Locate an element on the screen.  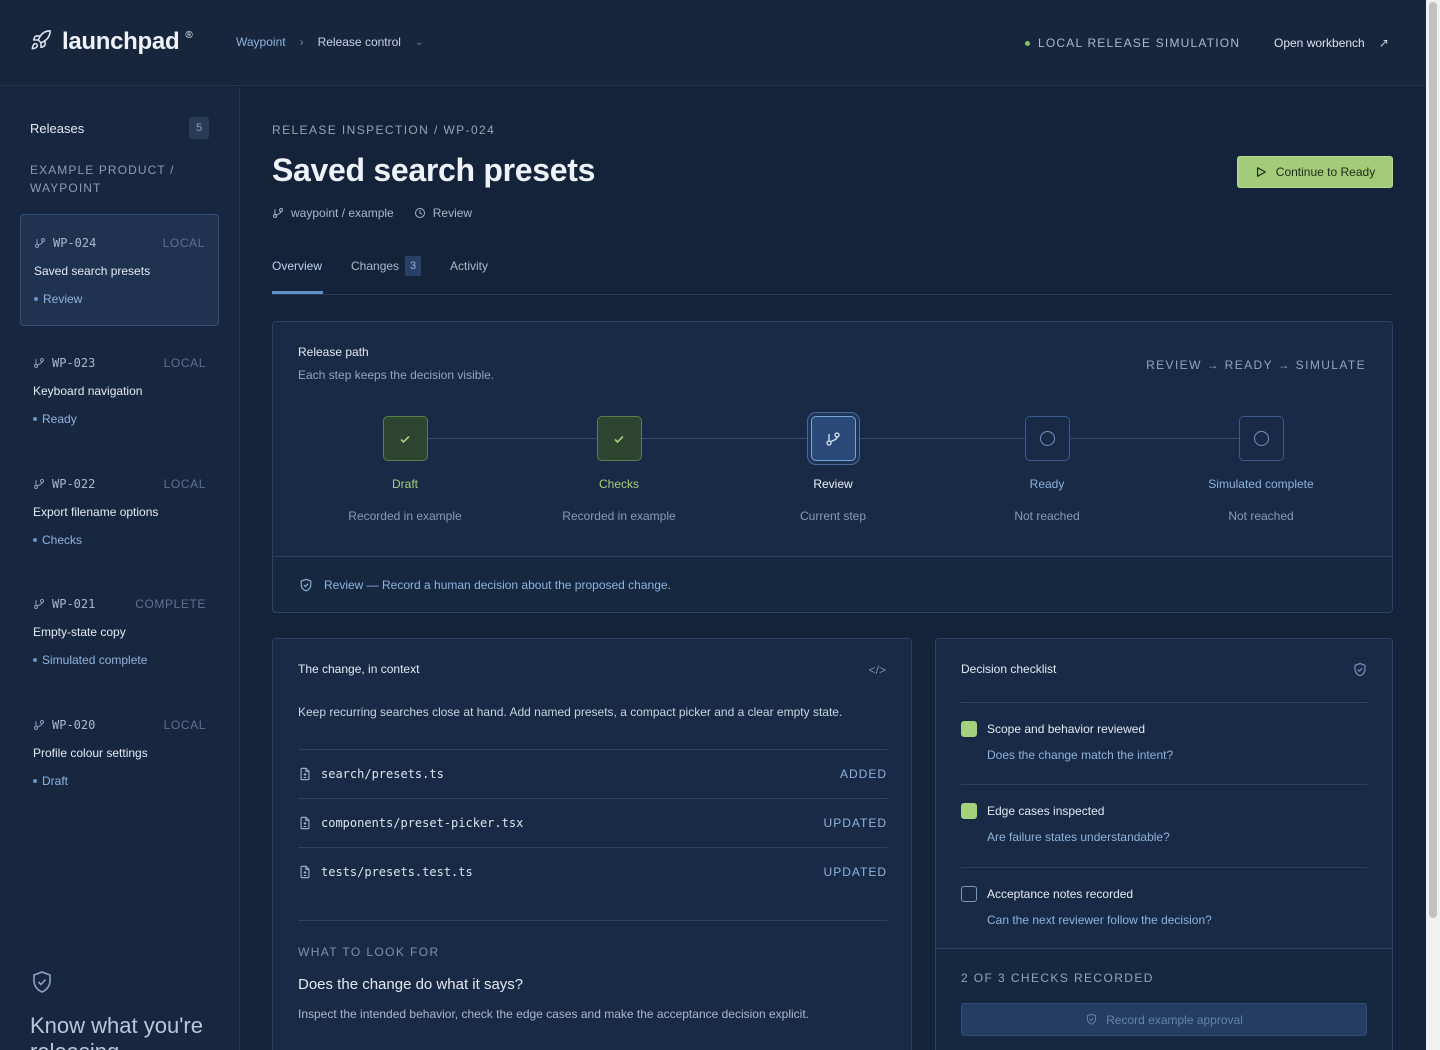
checklist-title: Decision checklist is located at coordinates (1009, 669).